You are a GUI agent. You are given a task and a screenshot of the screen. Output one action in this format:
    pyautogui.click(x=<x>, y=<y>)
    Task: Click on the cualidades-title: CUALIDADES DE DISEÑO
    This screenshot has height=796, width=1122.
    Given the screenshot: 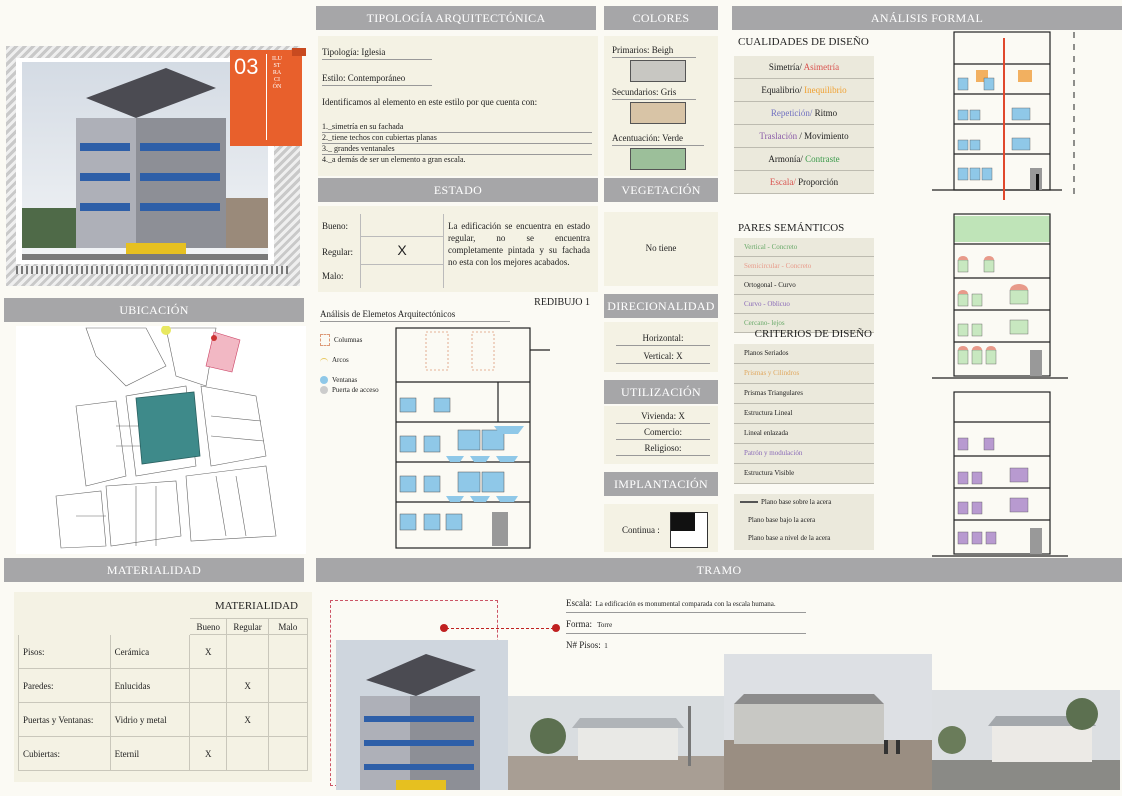 What is the action you would take?
    pyautogui.click(x=803, y=42)
    